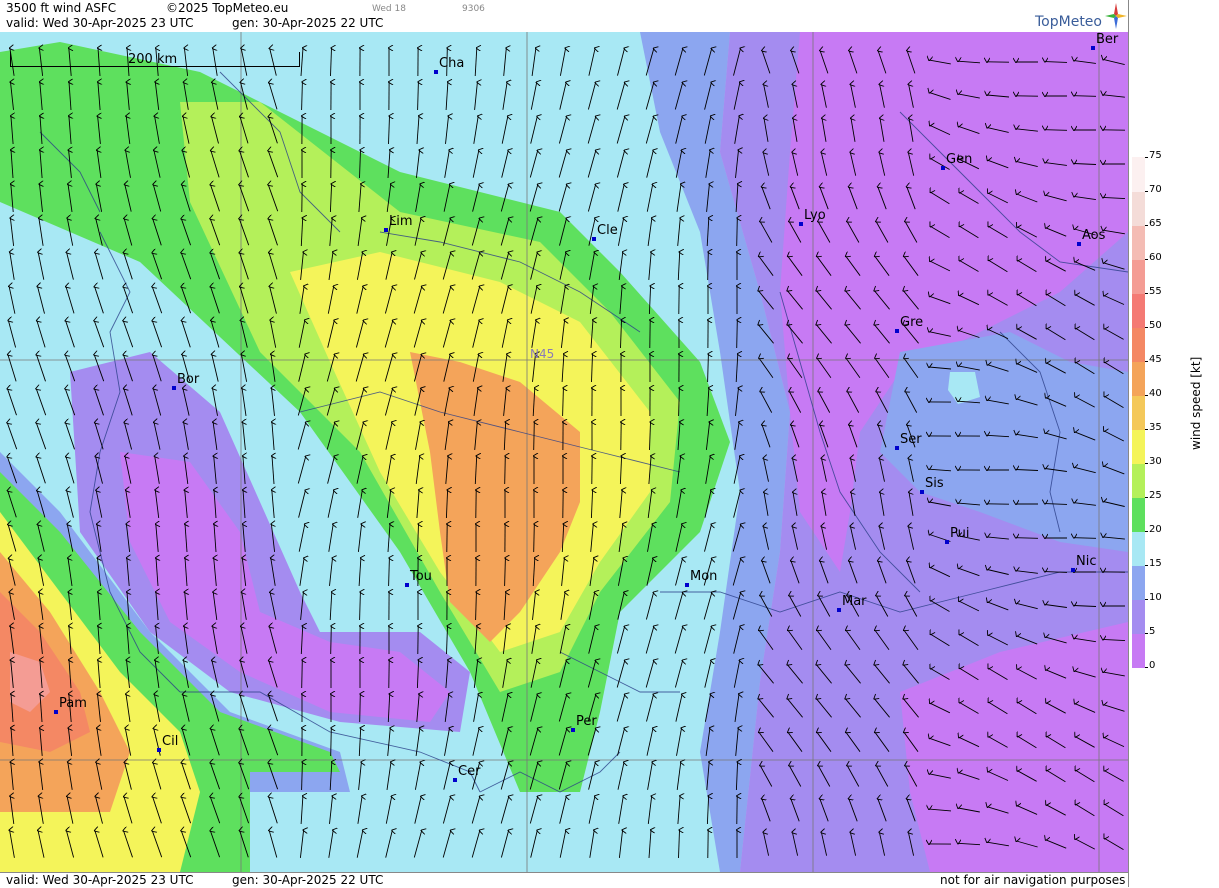  Describe the element at coordinates (959, 159) in the screenshot. I see `city-label: Gen` at that location.